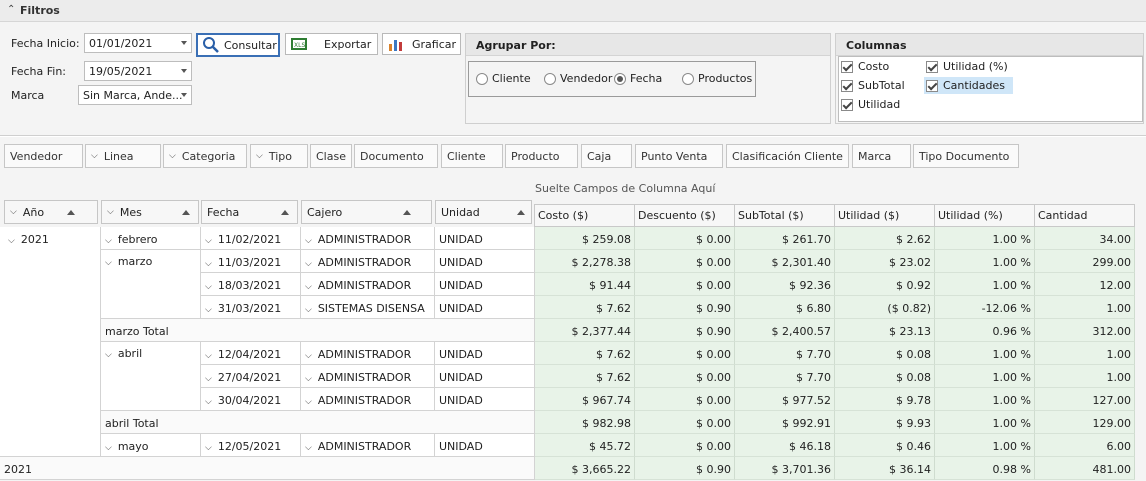 The height and width of the screenshot is (481, 1146). I want to click on data-cell-cantidad: 12.00, so click(1085, 284).